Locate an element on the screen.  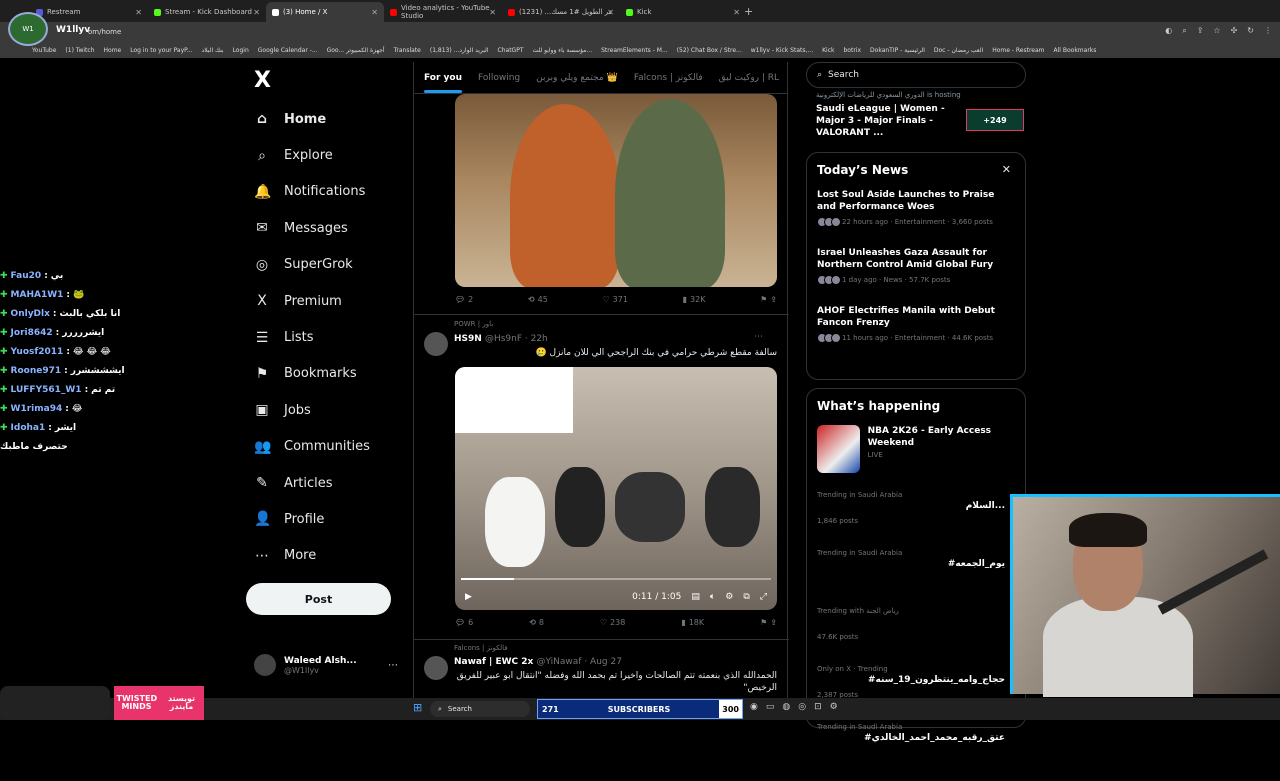
sidebar-item-communities: 👥 Communities is located at coordinates (328, 447).